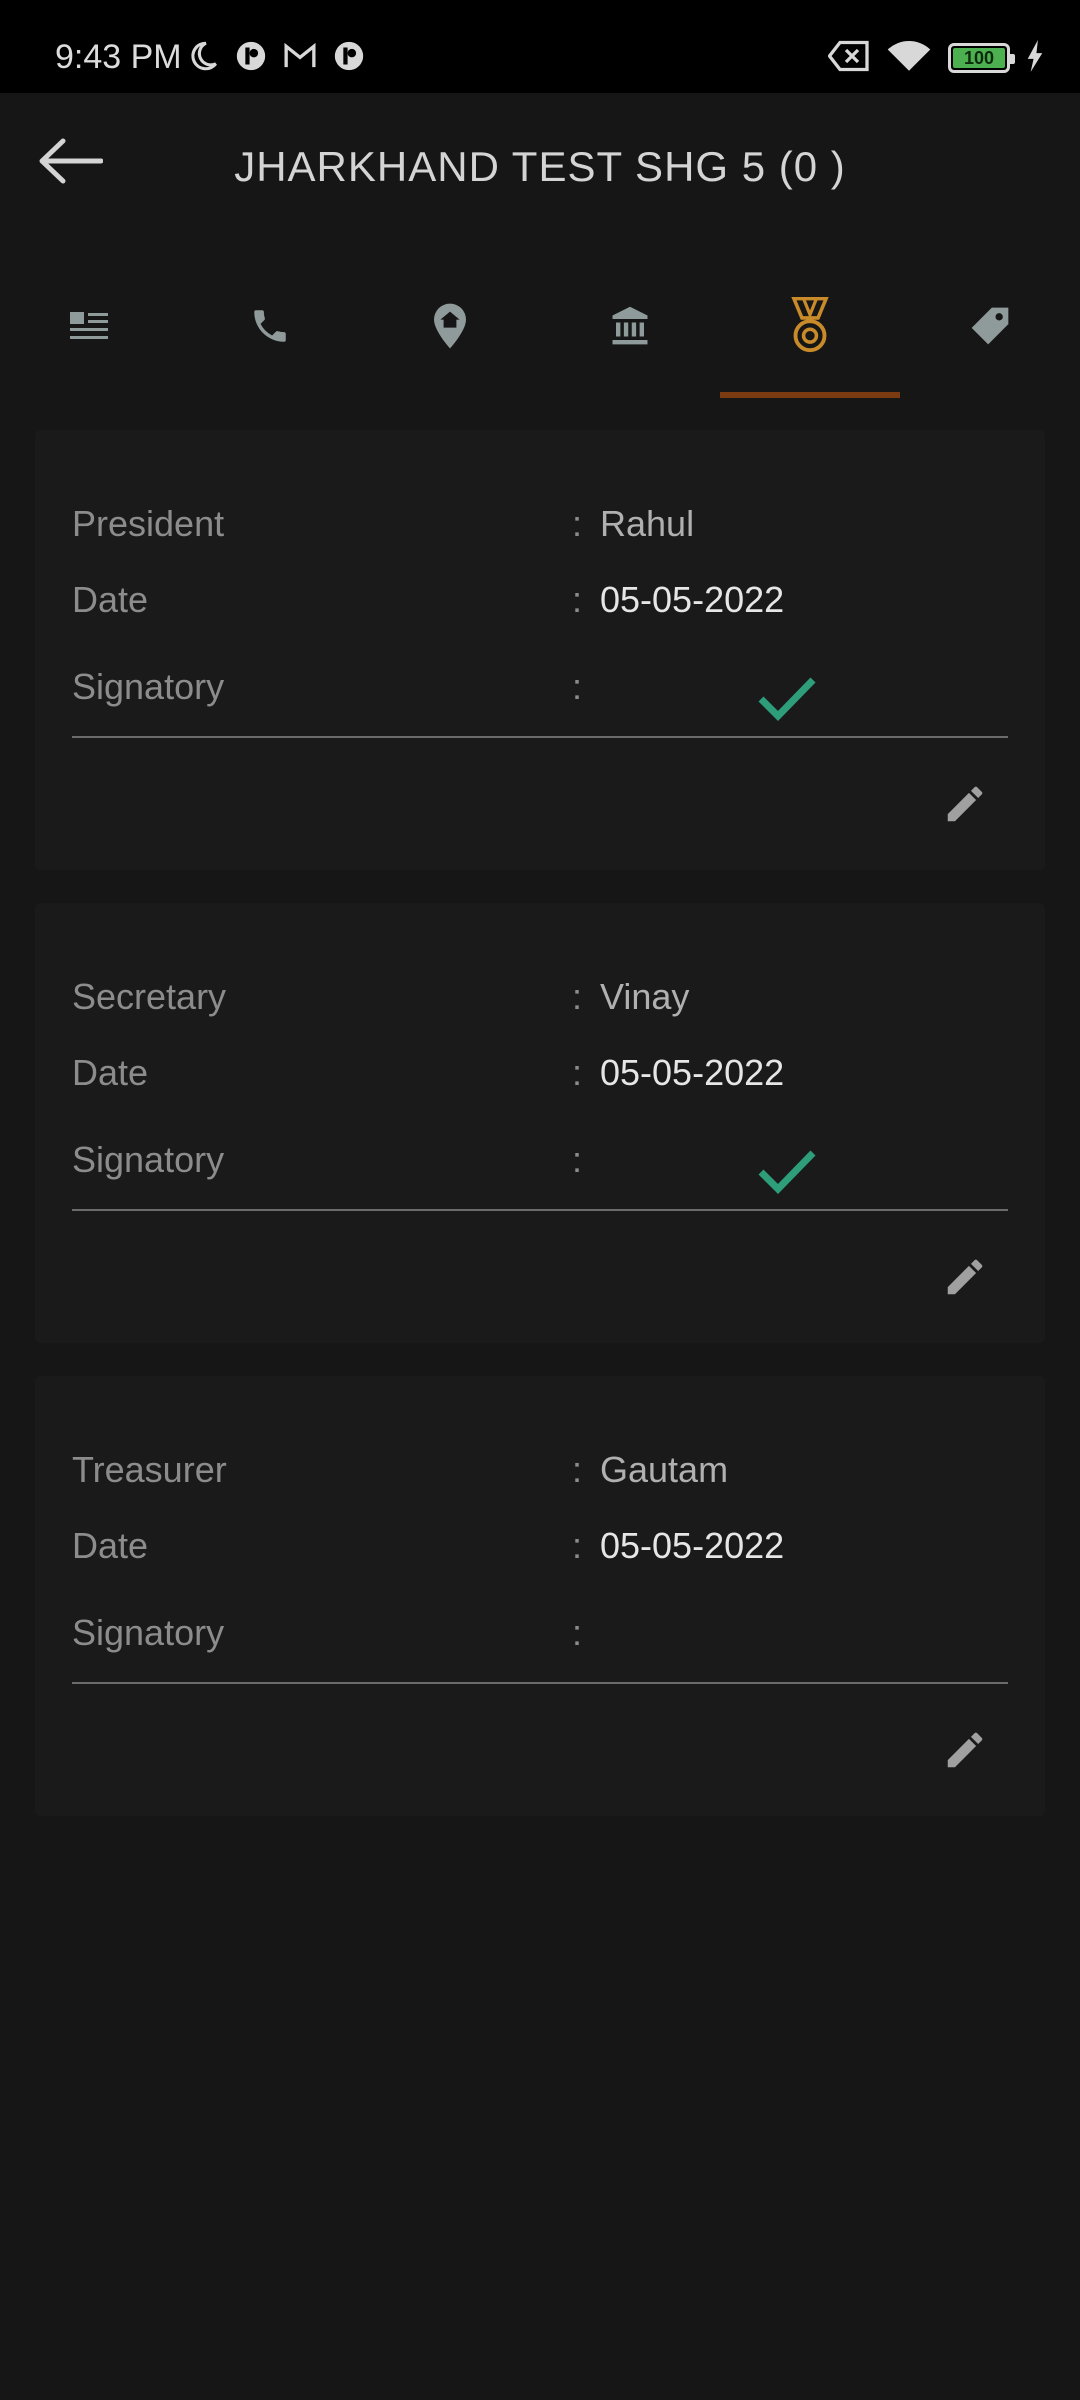  What do you see at coordinates (542, 1471) in the screenshot?
I see `role-row: Treasurer : Gautam` at bounding box center [542, 1471].